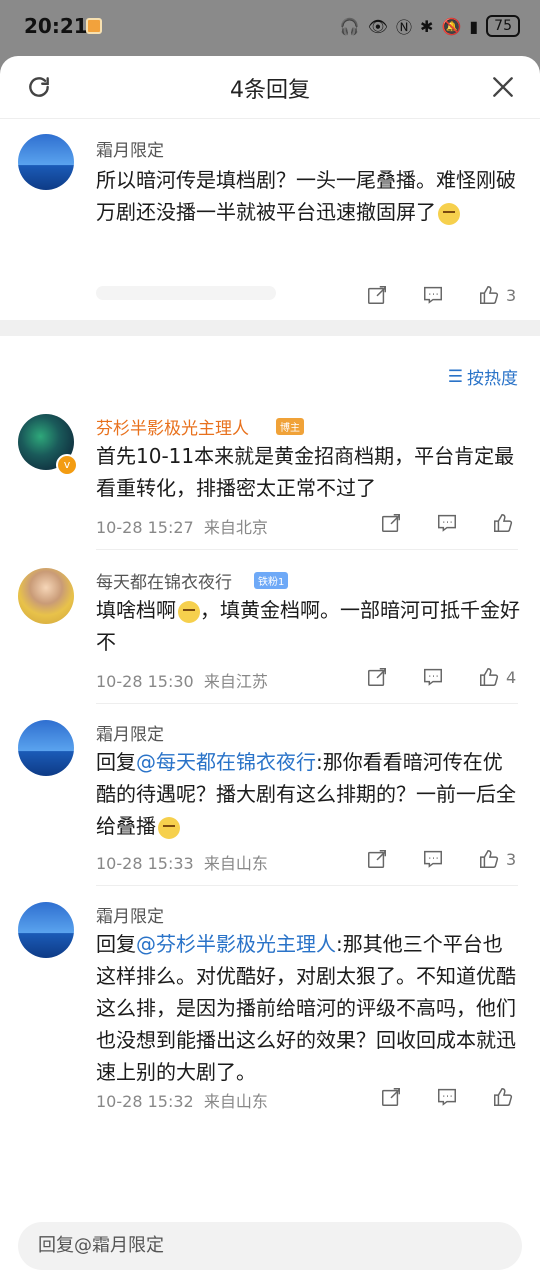 This screenshot has width=540, height=1280. I want to click on reply-time: 10-28 15:33, so click(145, 863).